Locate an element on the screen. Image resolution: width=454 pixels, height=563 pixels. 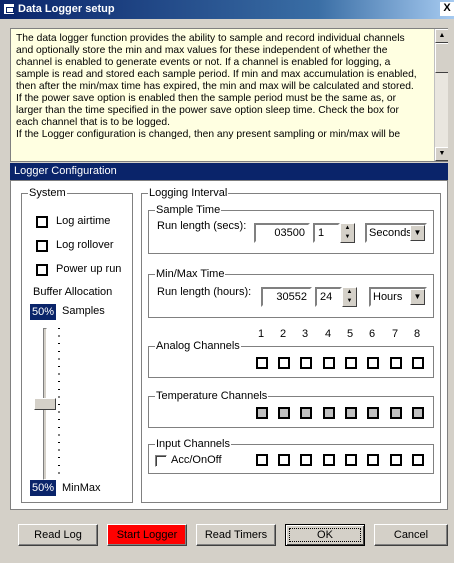
channel-number: 5 is located at coordinates (350, 334).